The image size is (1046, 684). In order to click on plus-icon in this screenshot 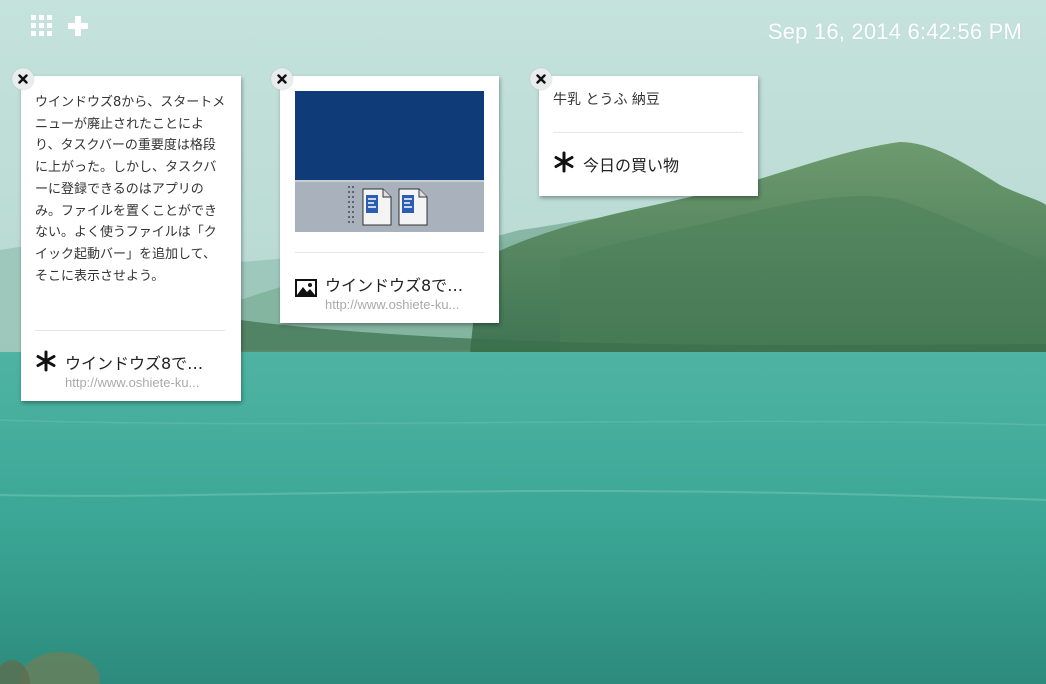, I will do `click(78, 26)`.